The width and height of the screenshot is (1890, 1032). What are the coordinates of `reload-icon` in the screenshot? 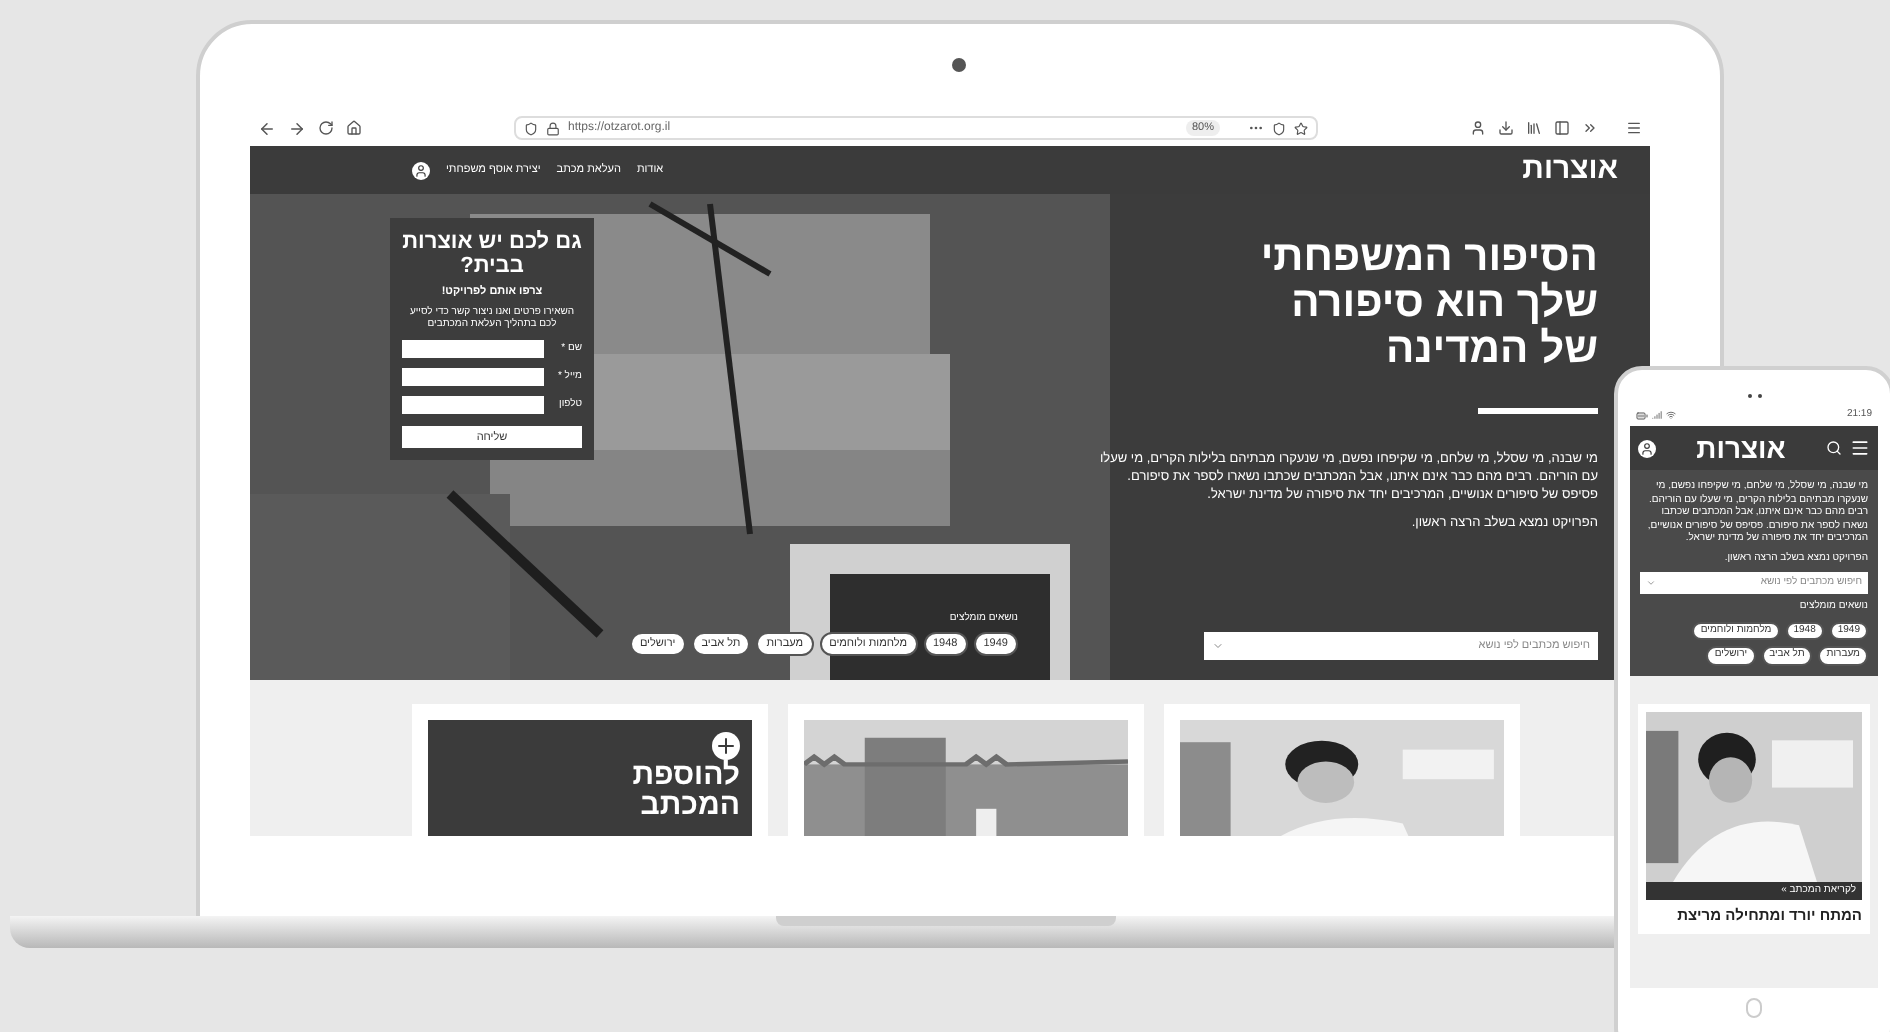 It's located at (326, 128).